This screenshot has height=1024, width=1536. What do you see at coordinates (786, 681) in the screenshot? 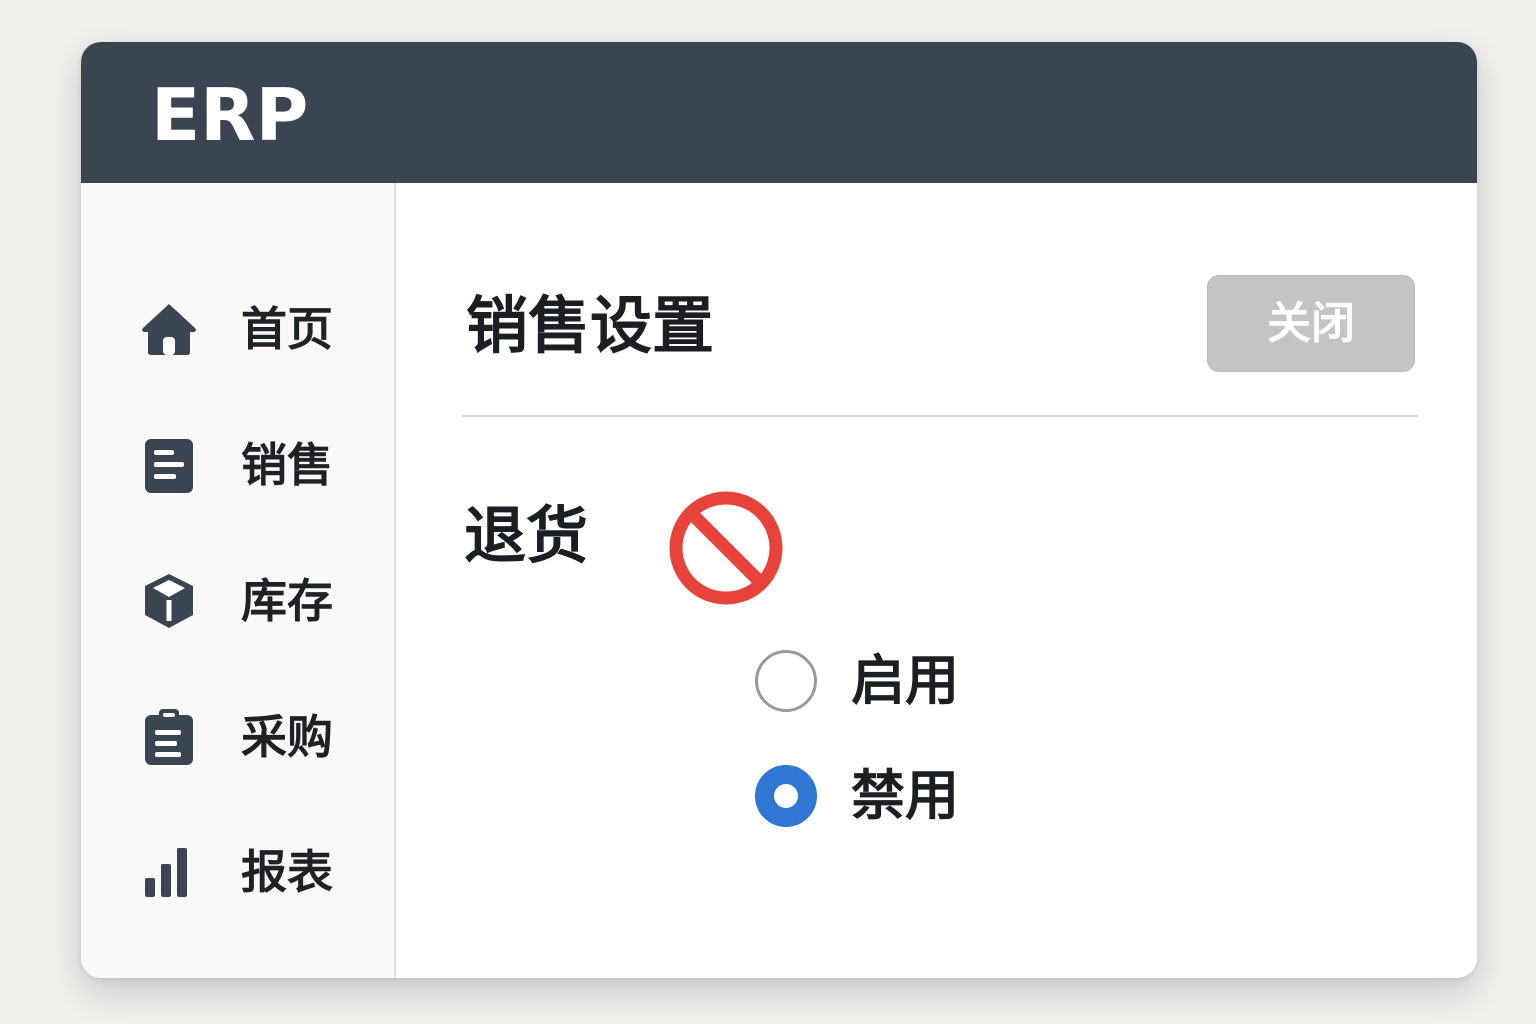
I see `radio-button-enable` at bounding box center [786, 681].